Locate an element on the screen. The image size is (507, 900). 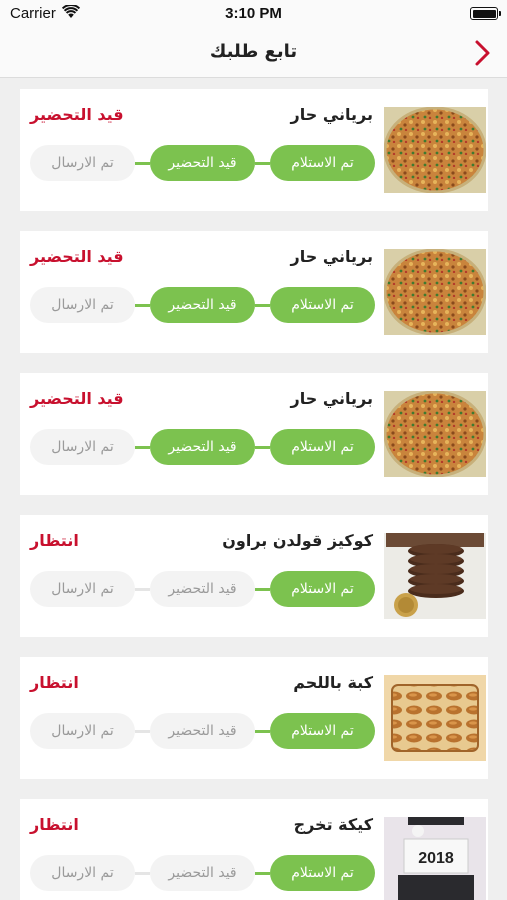
cake-text: 2018 is located at coordinates (436, 858).